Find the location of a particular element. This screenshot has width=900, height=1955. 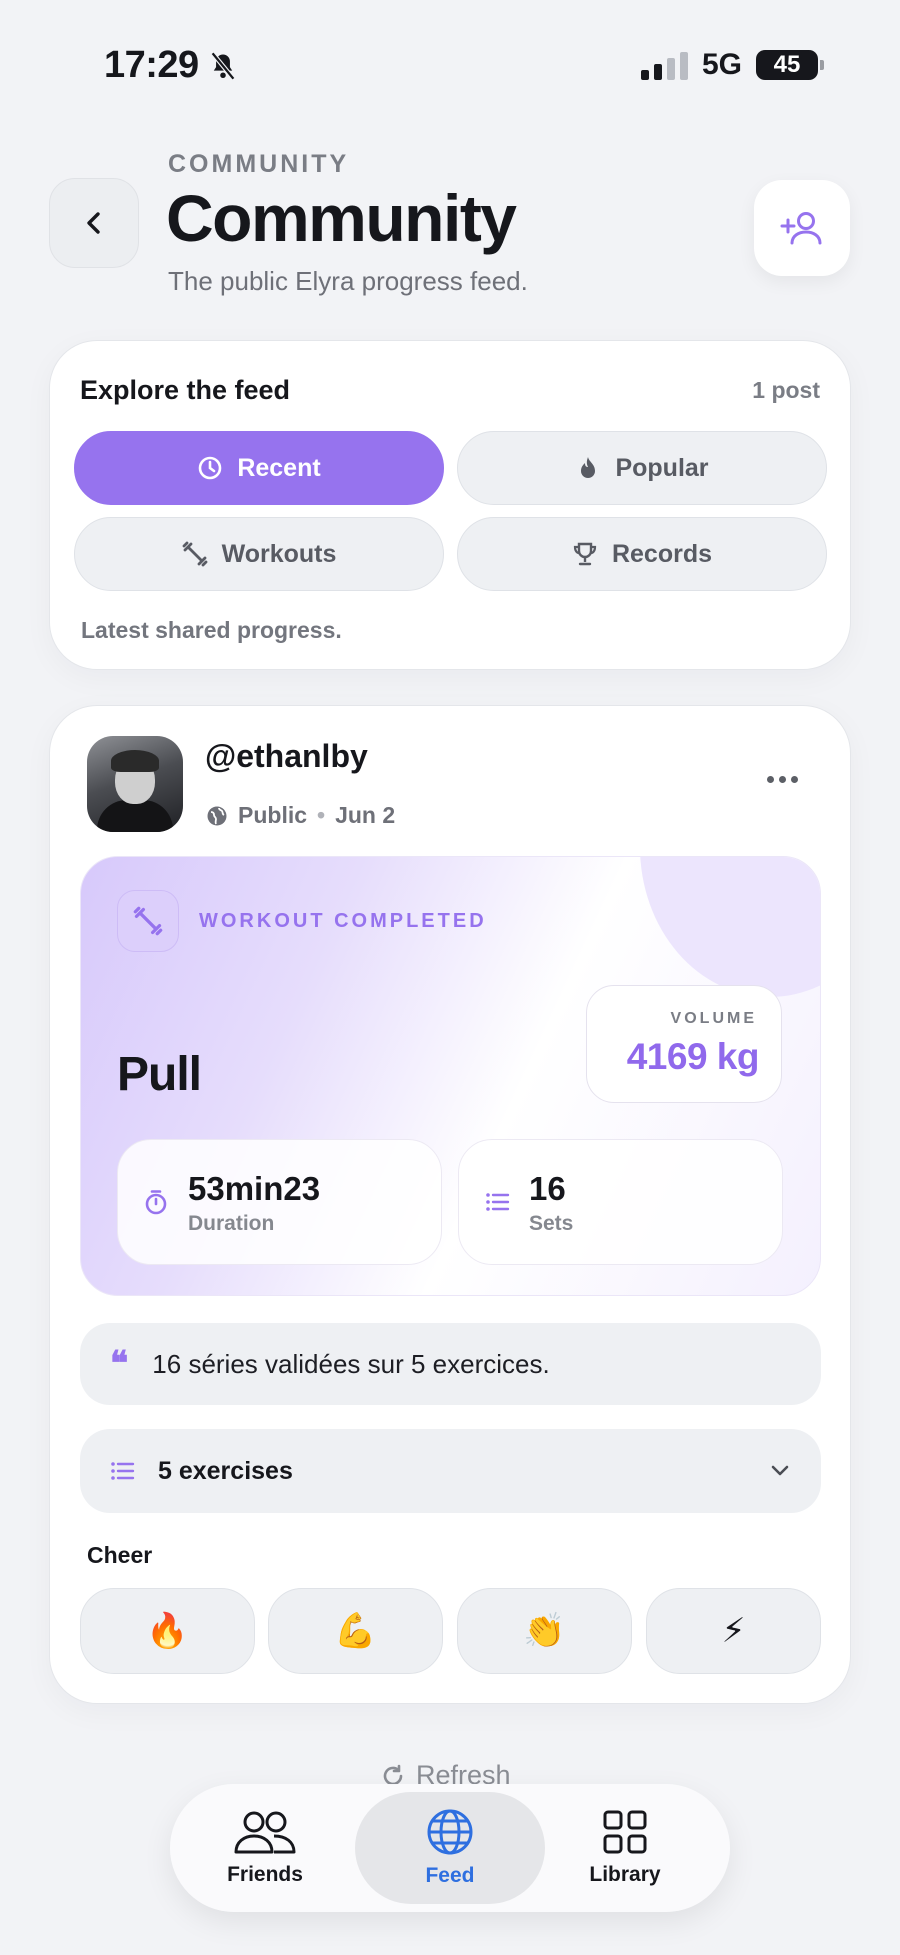

tab-bar: Friends Feed Library is located at coordinates (450, 1848).